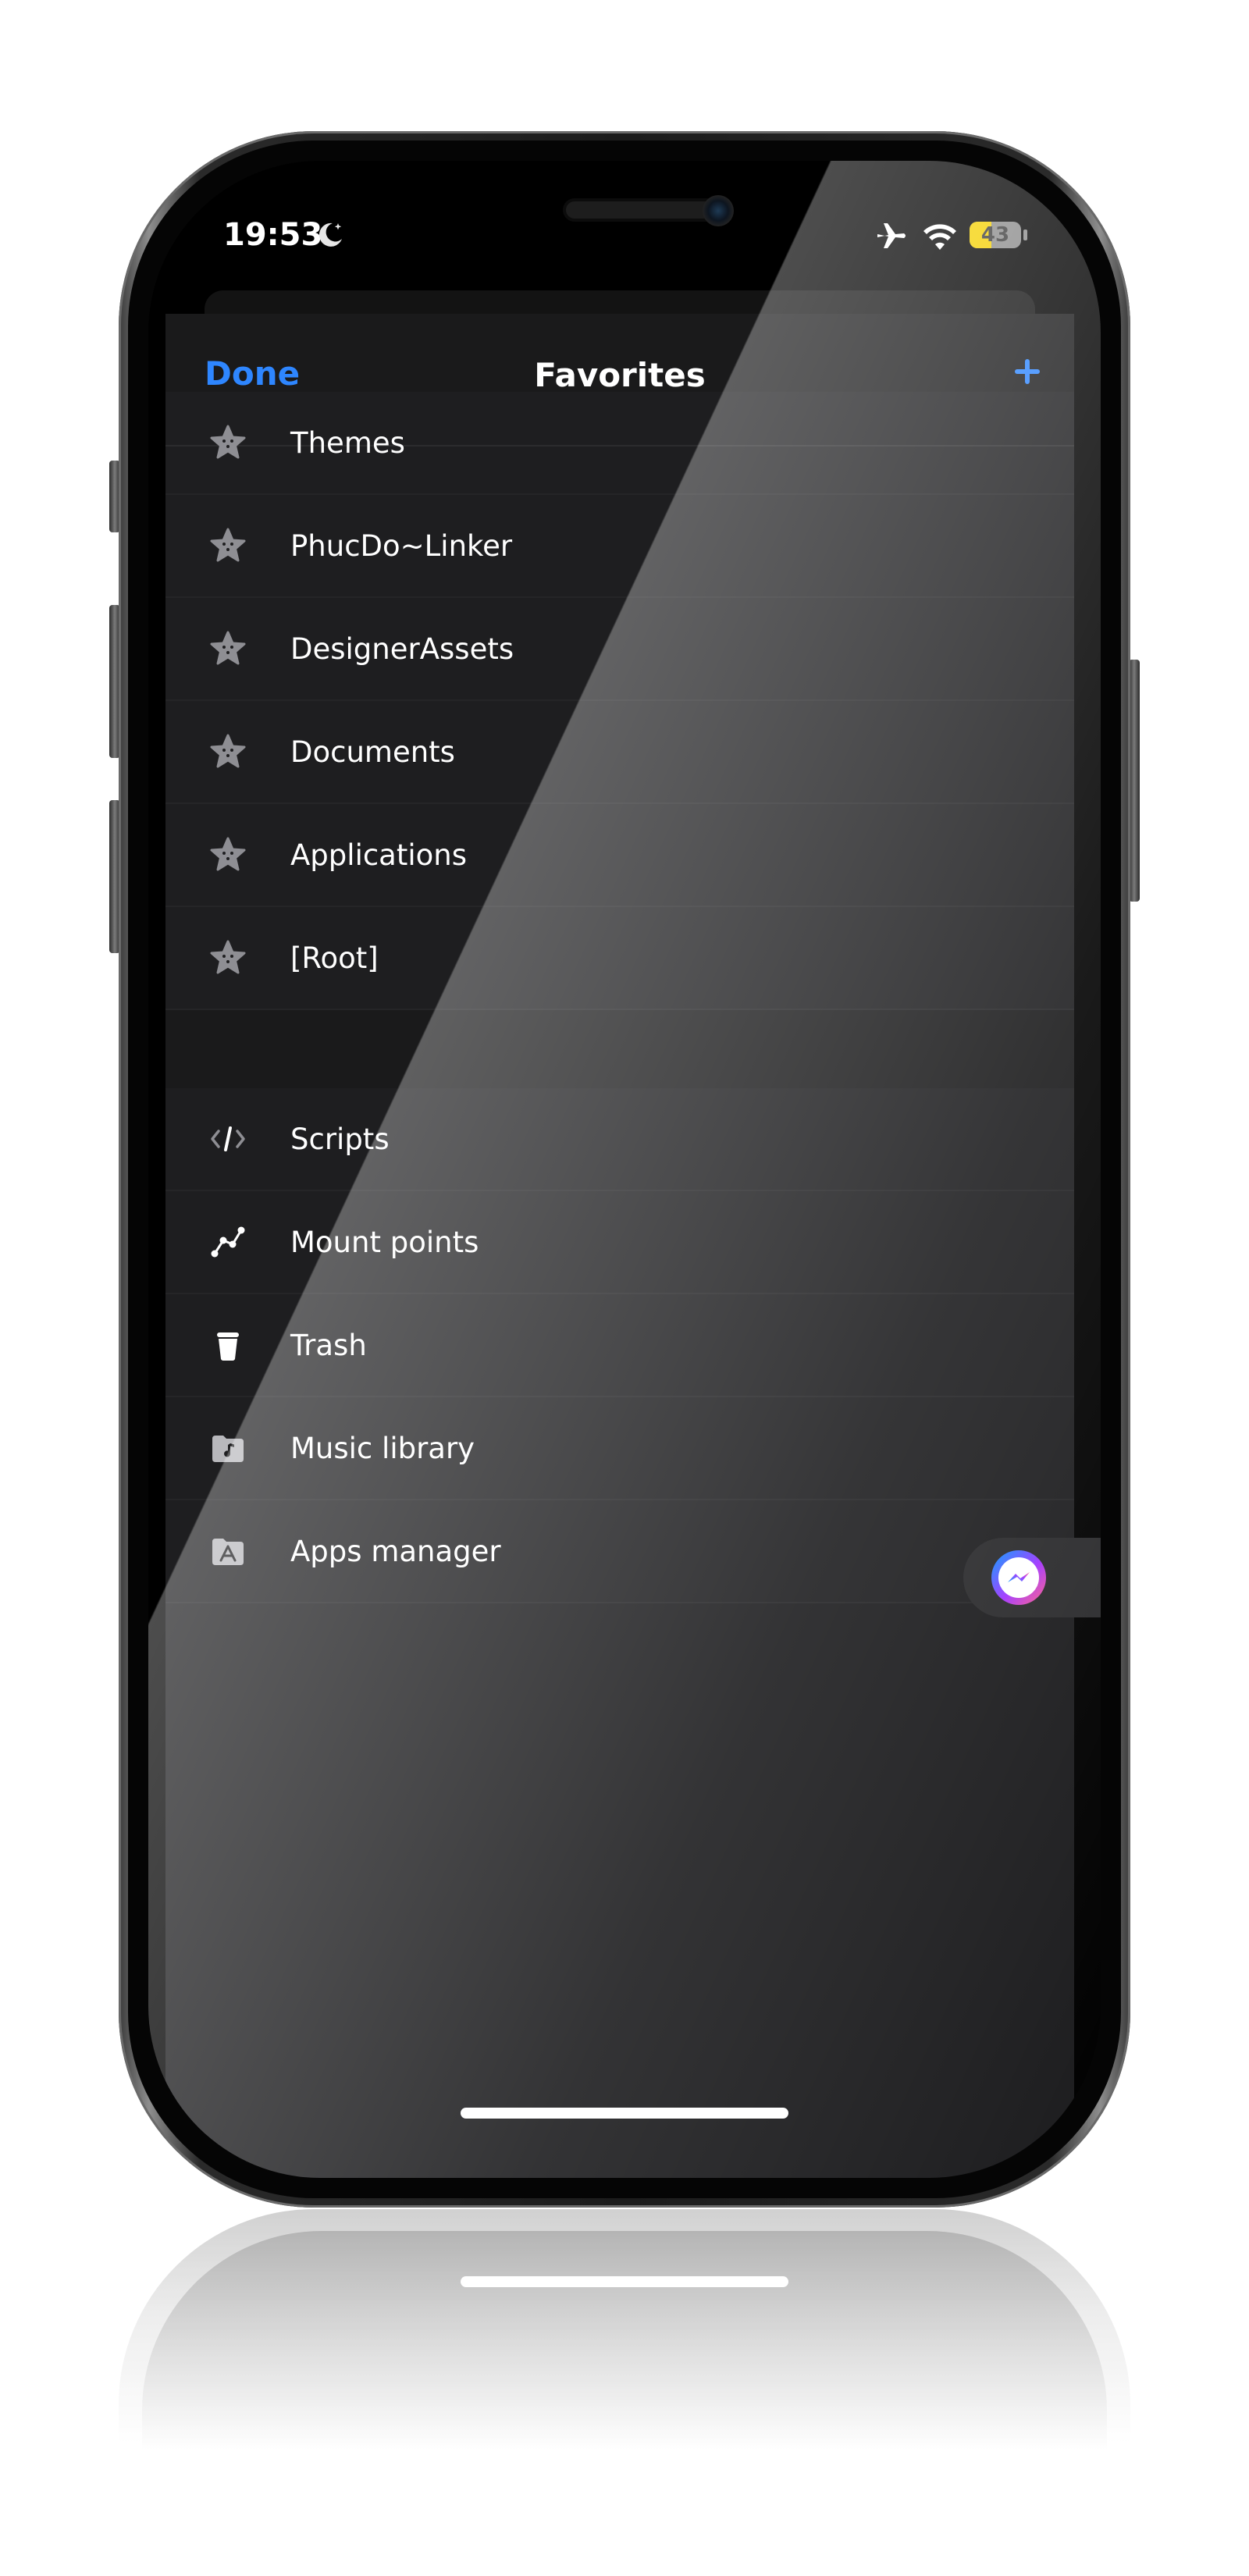 Image resolution: width=1249 pixels, height=2576 pixels. I want to click on mount-points-icon, so click(228, 1242).